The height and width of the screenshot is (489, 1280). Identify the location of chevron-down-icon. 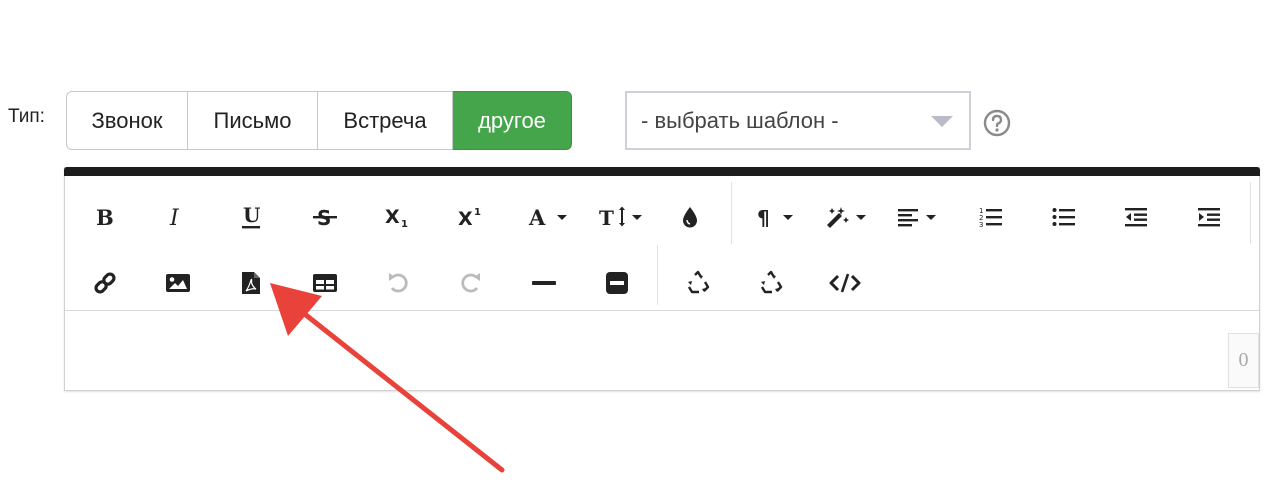
(942, 121).